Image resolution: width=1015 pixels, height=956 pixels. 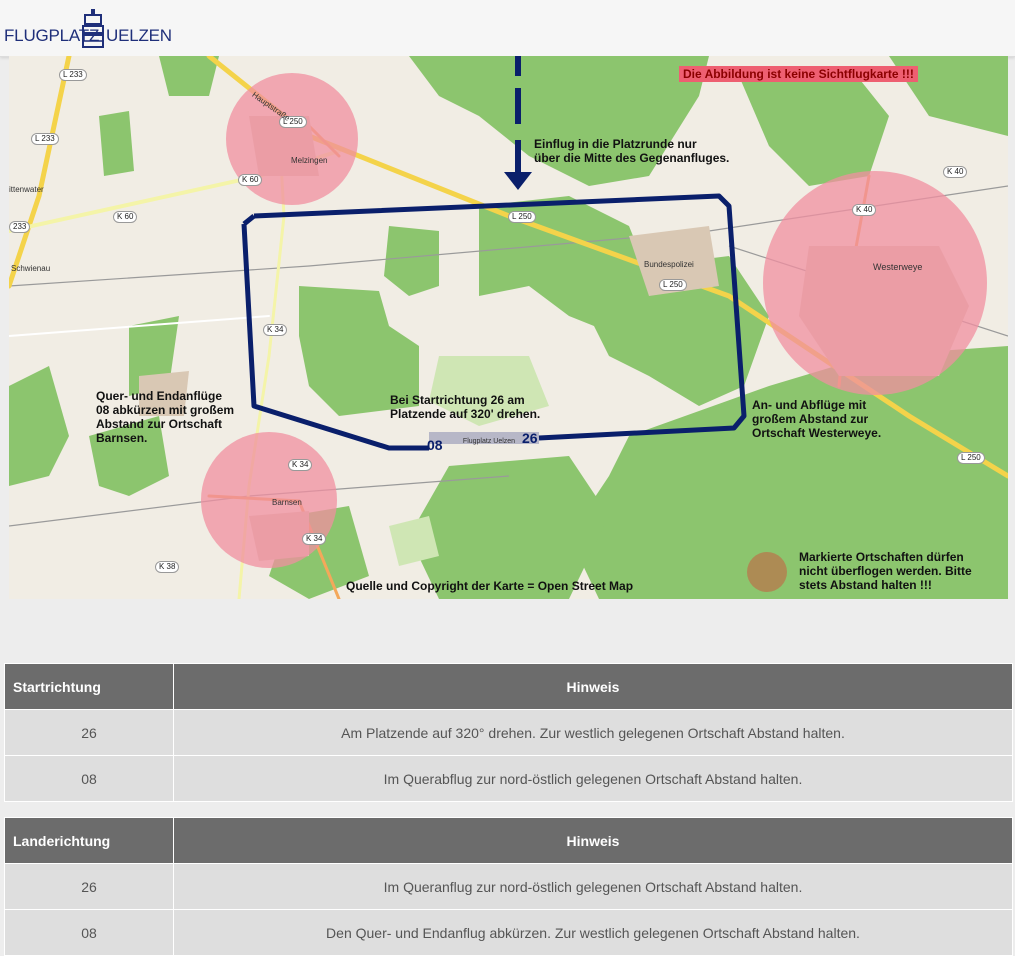 What do you see at coordinates (507, 28) in the screenshot?
I see `site-header: FLUGPLATZ UELZEN` at bounding box center [507, 28].